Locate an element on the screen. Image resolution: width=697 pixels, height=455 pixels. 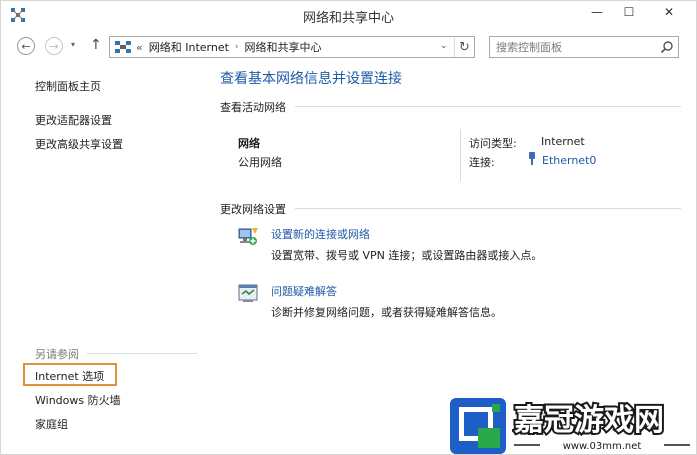
search-input is located at coordinates (576, 47).